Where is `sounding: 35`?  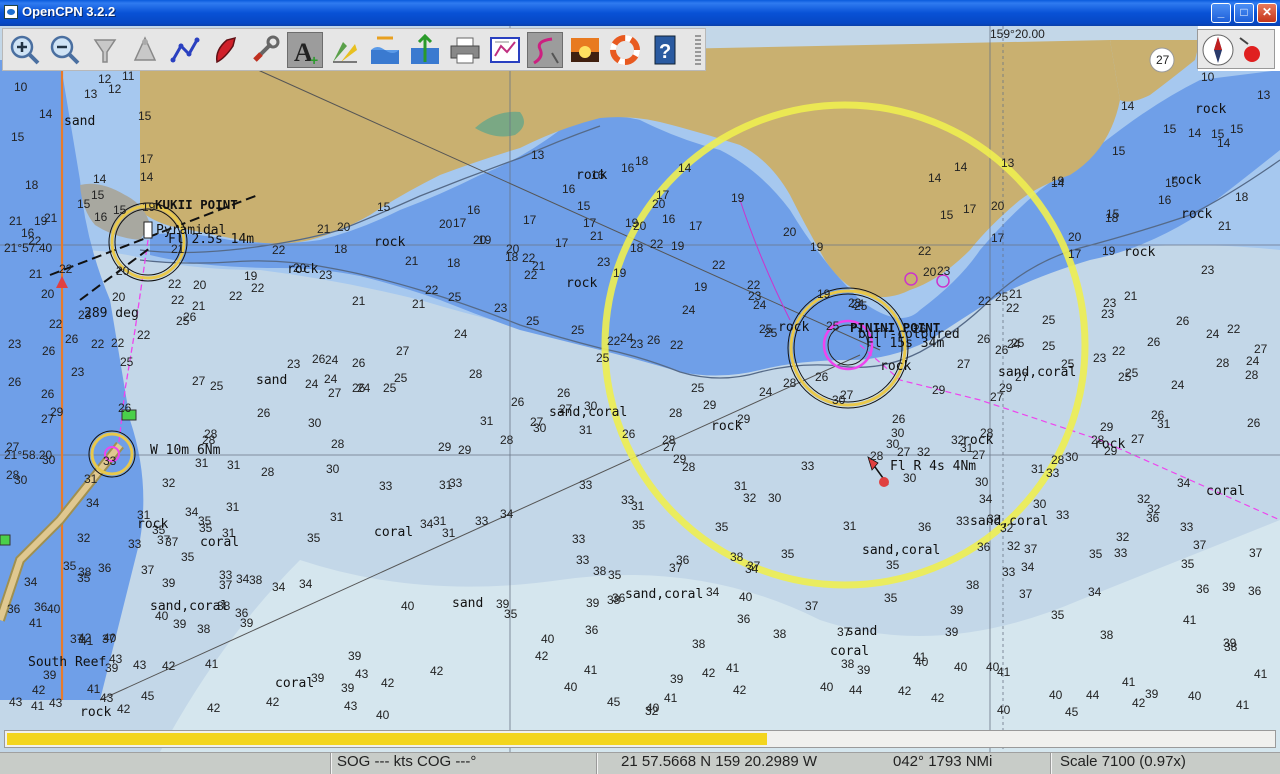
sounding: 35 is located at coordinates (1058, 615).